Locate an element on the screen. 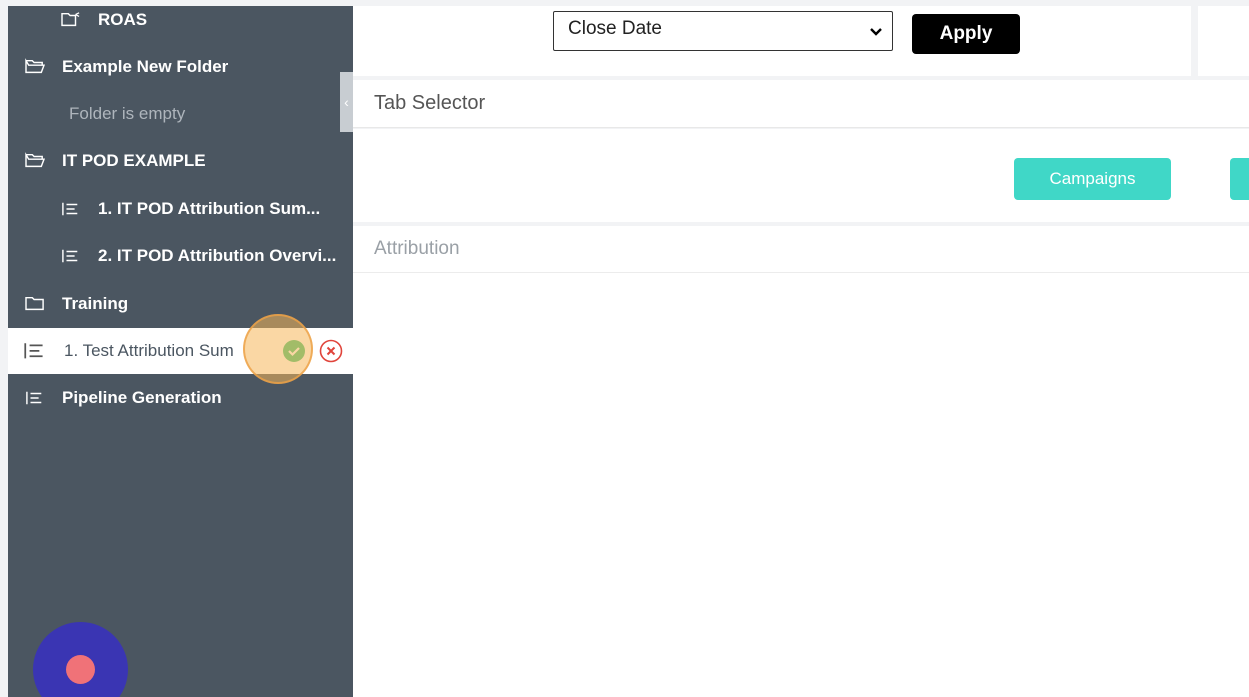  chevron-left-icon: ‹ is located at coordinates (346, 102).